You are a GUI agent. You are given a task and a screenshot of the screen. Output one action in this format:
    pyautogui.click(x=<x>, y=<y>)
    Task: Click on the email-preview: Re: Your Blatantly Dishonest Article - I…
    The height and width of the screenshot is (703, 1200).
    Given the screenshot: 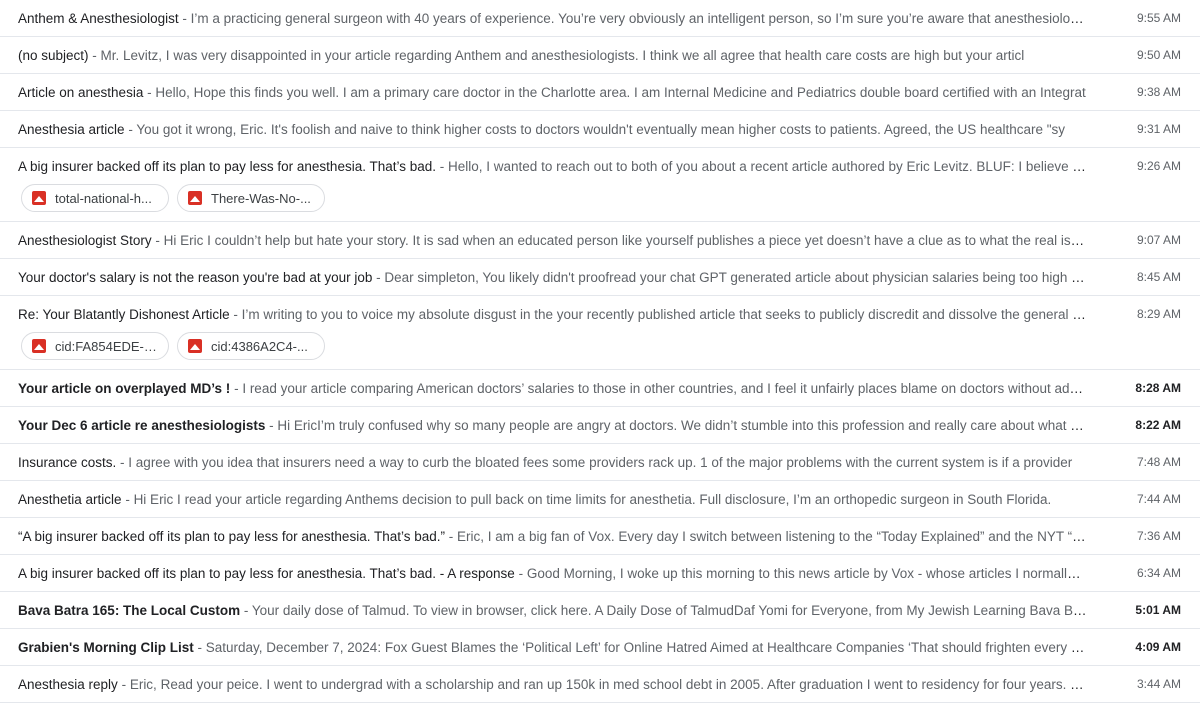 What is the action you would take?
    pyautogui.click(x=564, y=314)
    